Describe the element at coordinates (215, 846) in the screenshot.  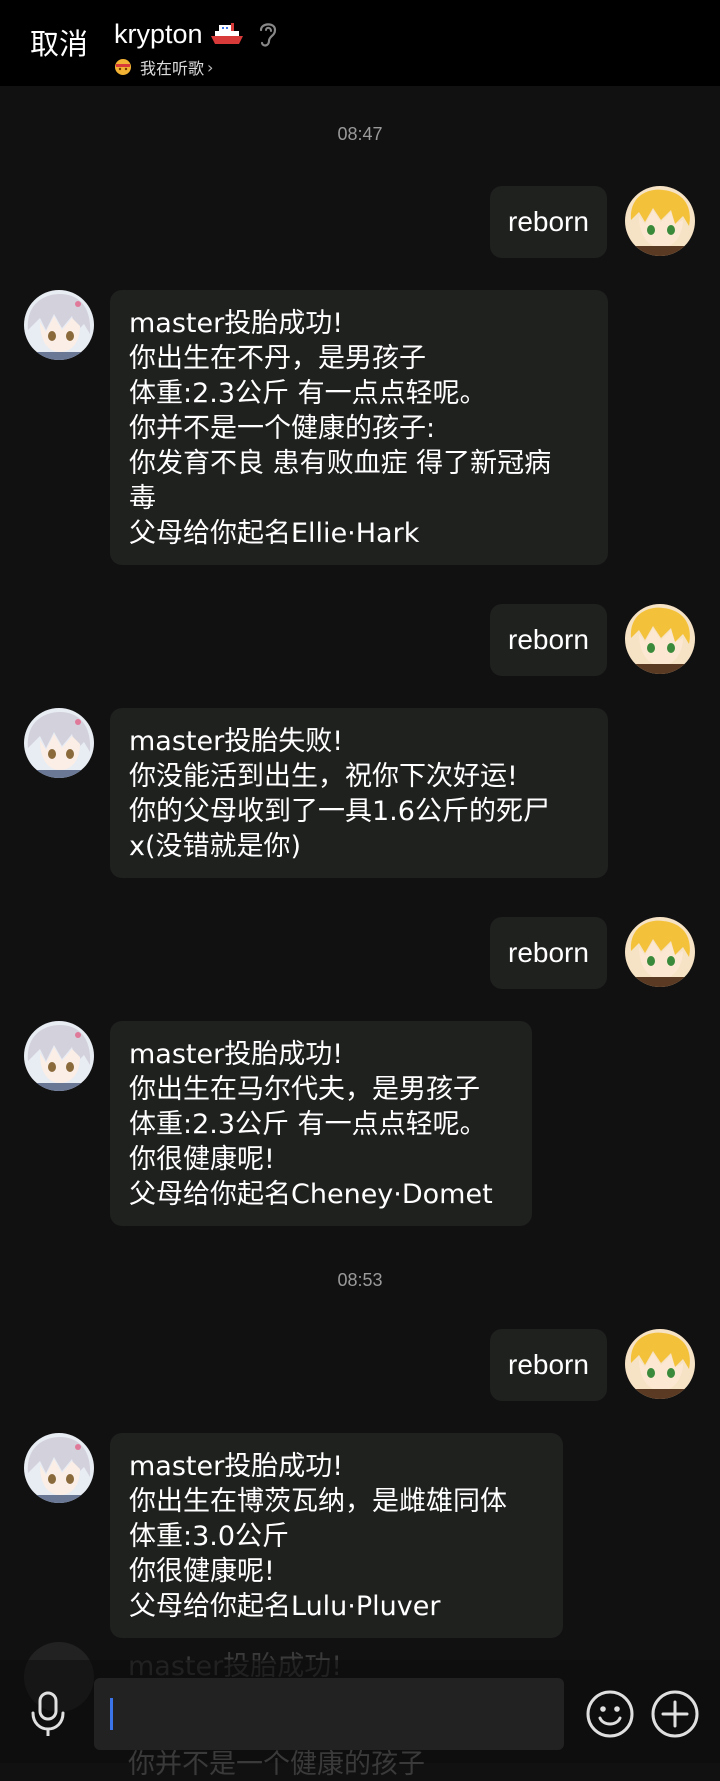
I see `message-line: x(没错就是你)` at that location.